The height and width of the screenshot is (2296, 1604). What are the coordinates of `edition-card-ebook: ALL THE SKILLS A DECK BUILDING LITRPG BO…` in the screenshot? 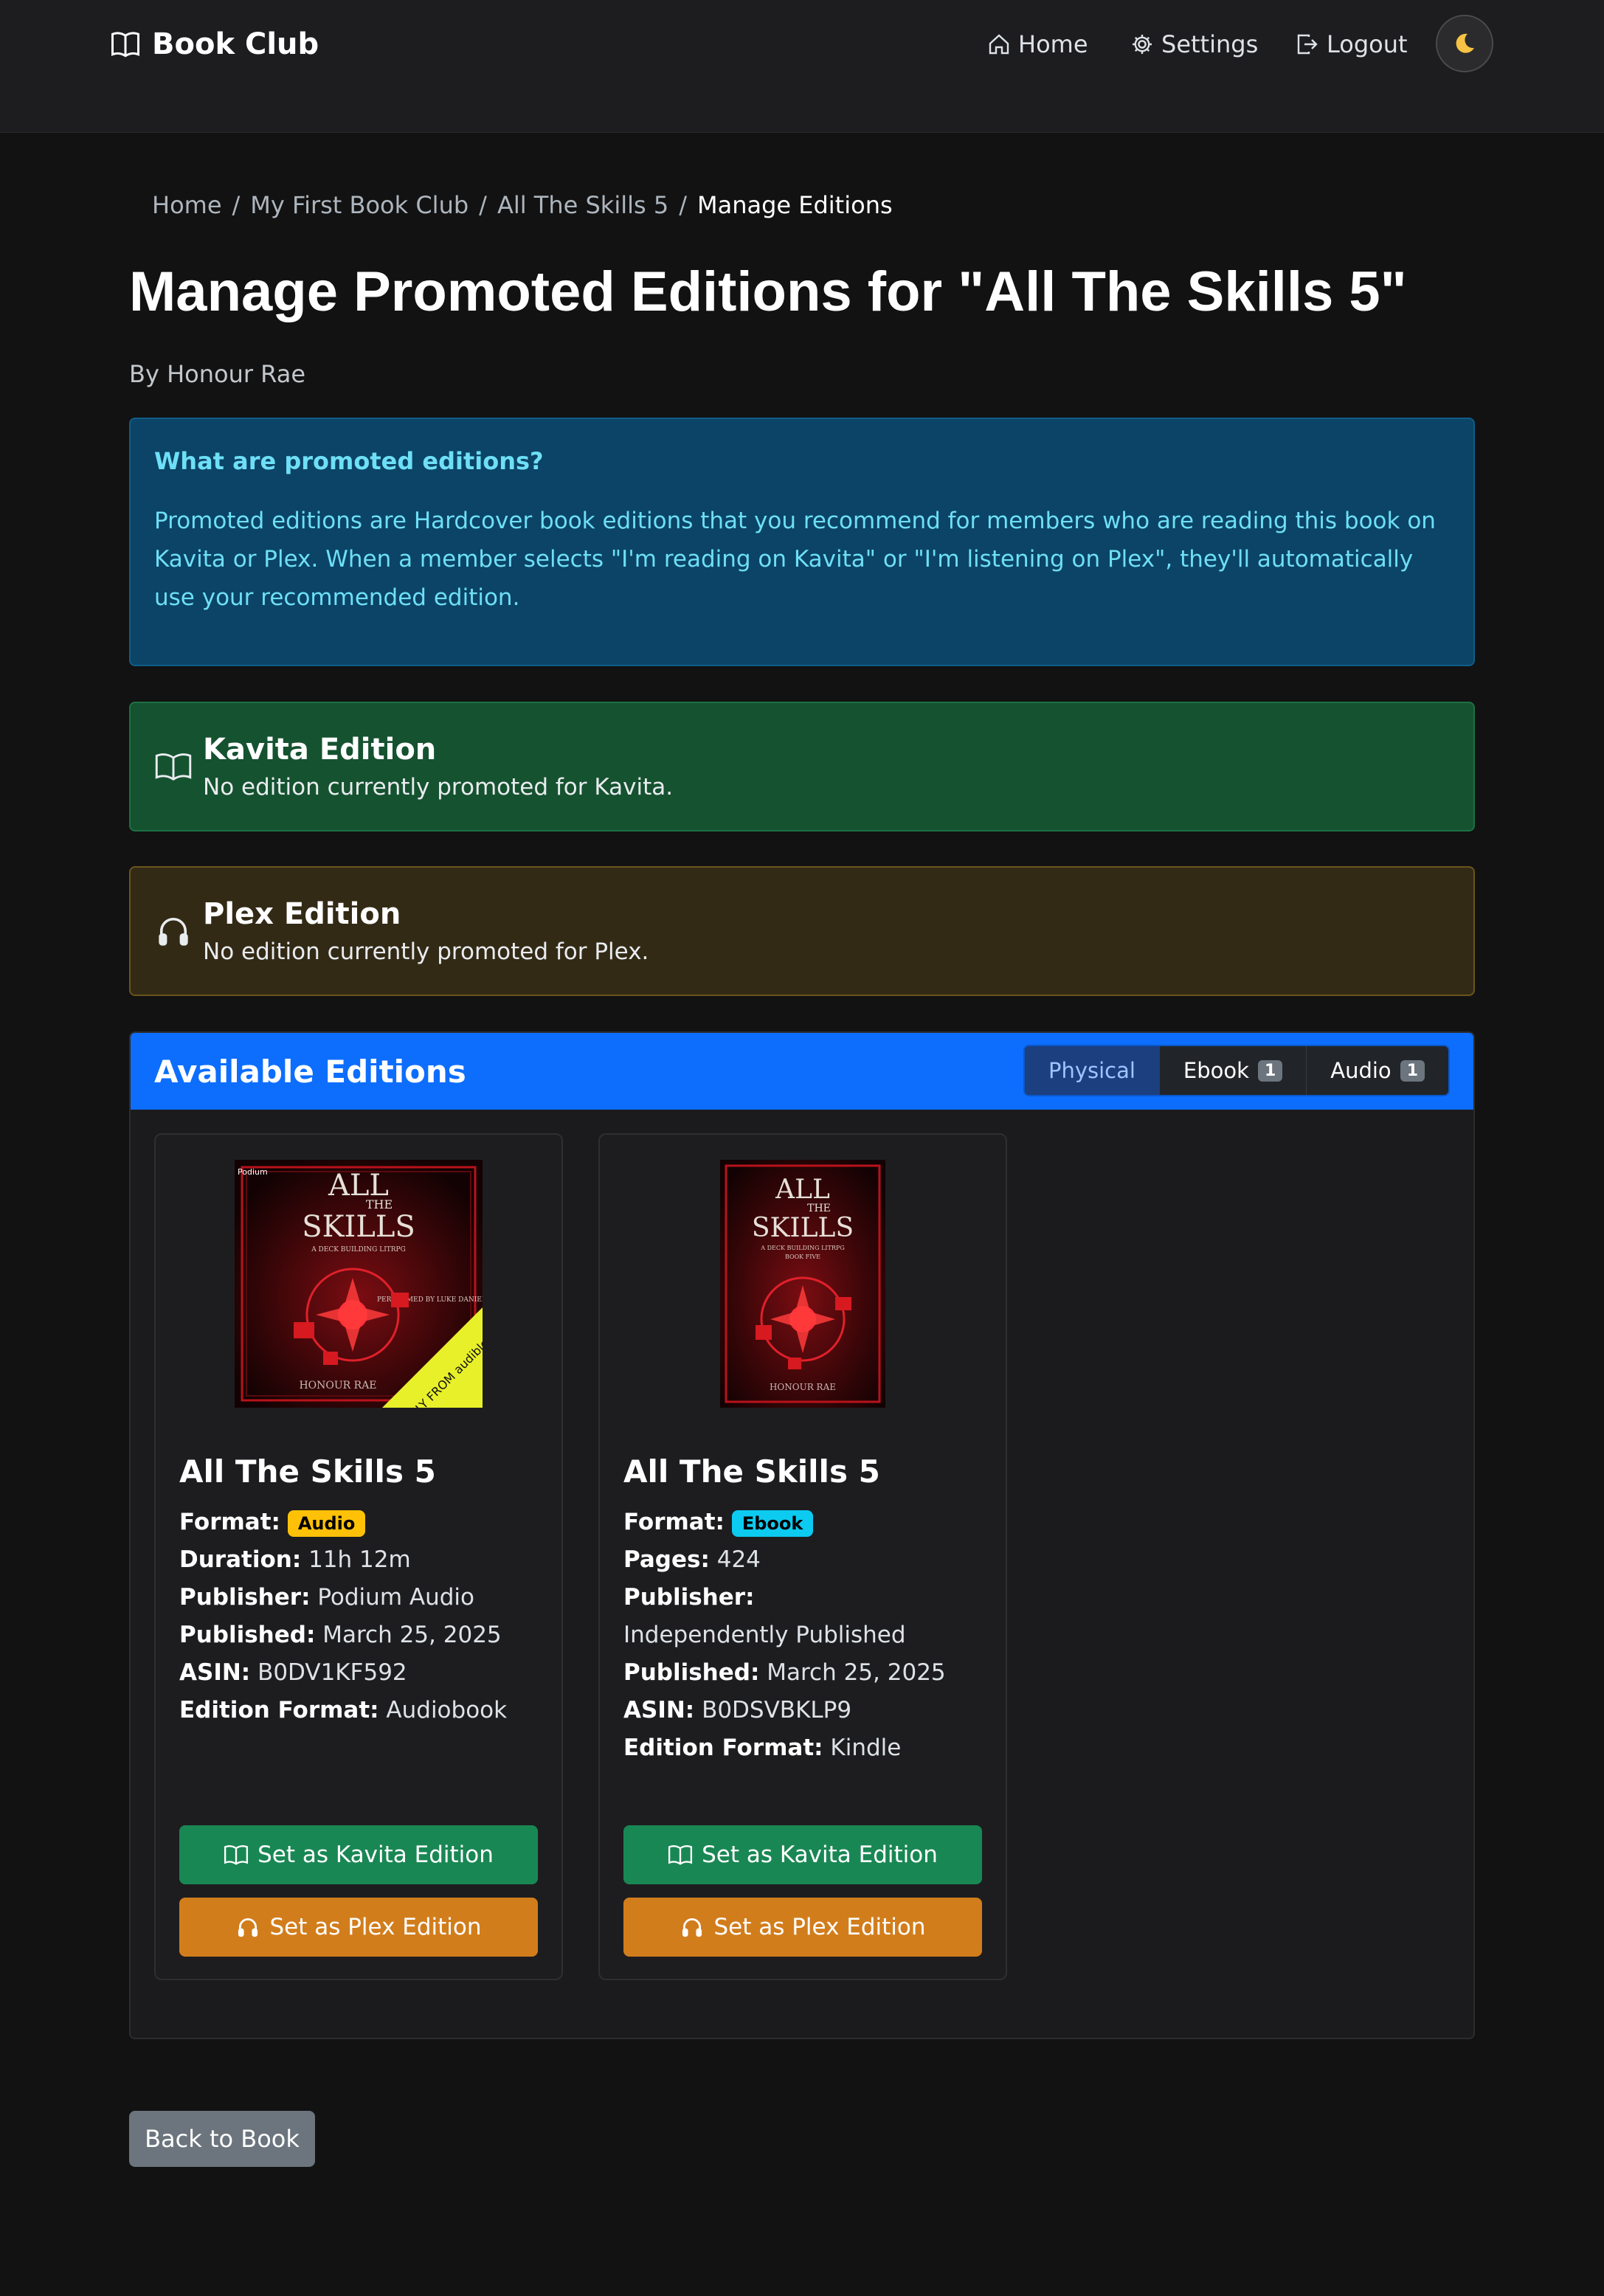 It's located at (802, 1556).